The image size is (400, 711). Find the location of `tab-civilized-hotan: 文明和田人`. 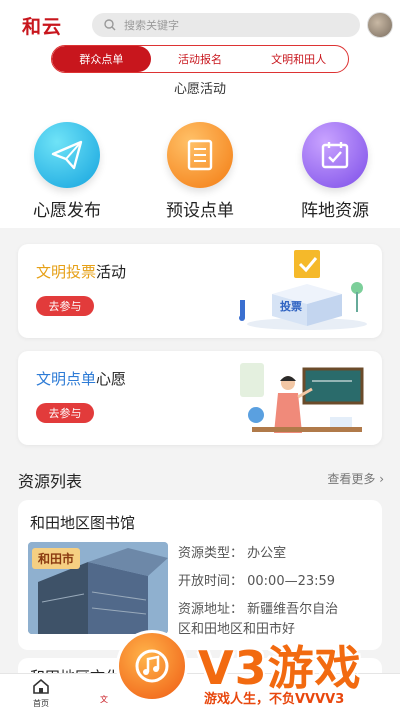

tab-civilized-hotan: 文明和田人 is located at coordinates (298, 59).